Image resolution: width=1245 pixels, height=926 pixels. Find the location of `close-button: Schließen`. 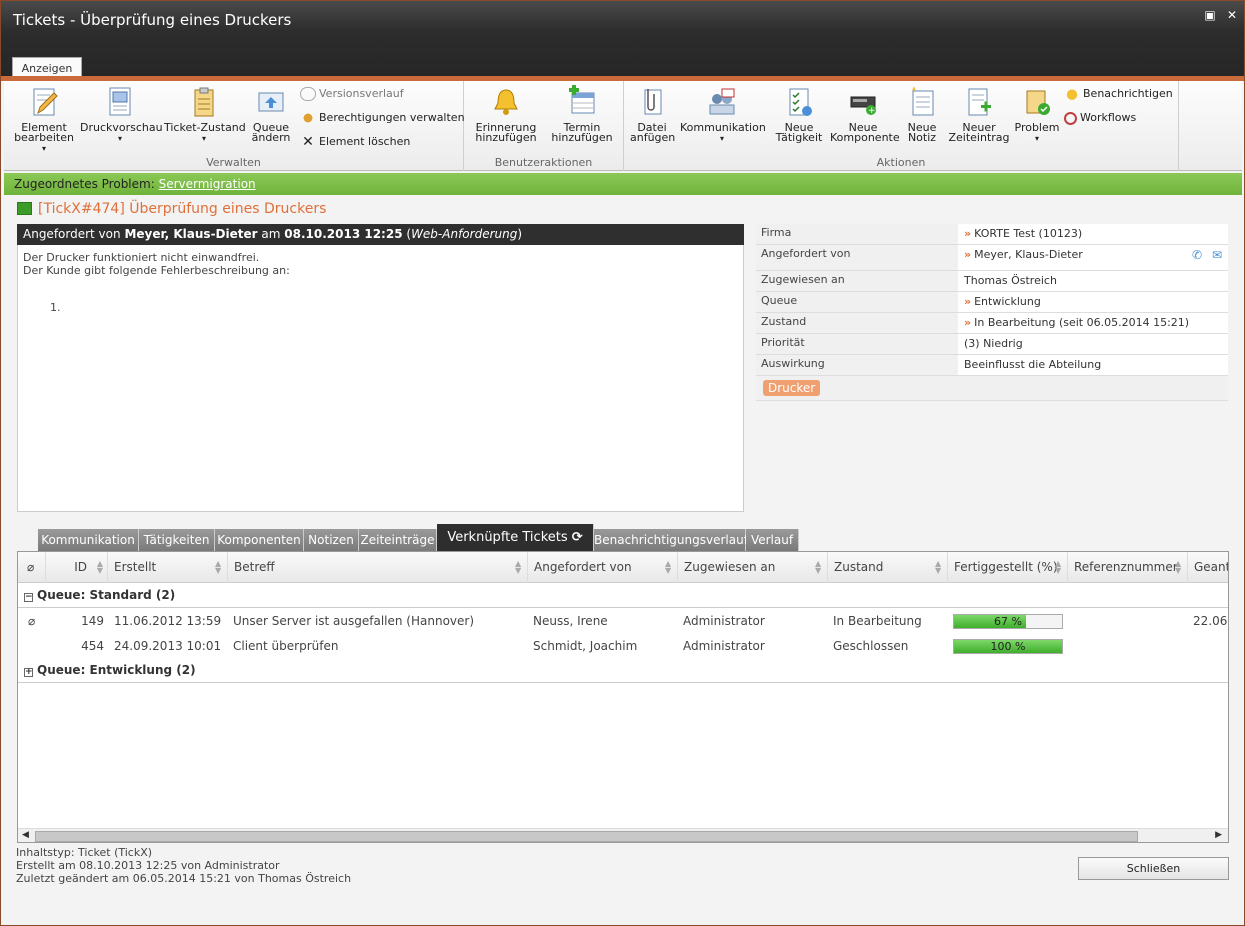

close-button: Schließen is located at coordinates (1153, 868).